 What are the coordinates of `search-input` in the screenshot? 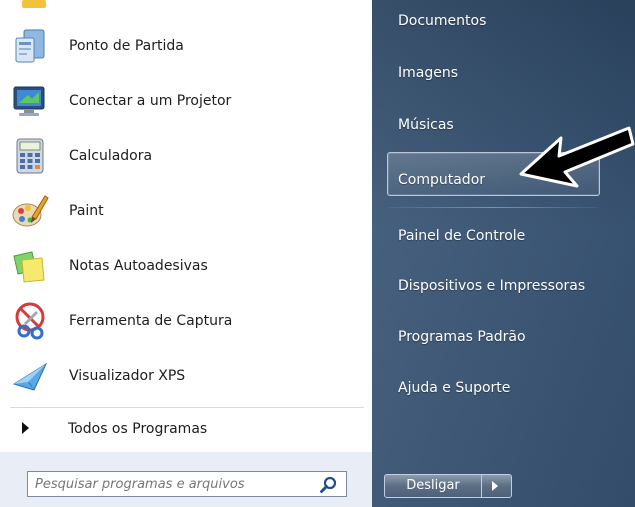 It's located at (170, 484).